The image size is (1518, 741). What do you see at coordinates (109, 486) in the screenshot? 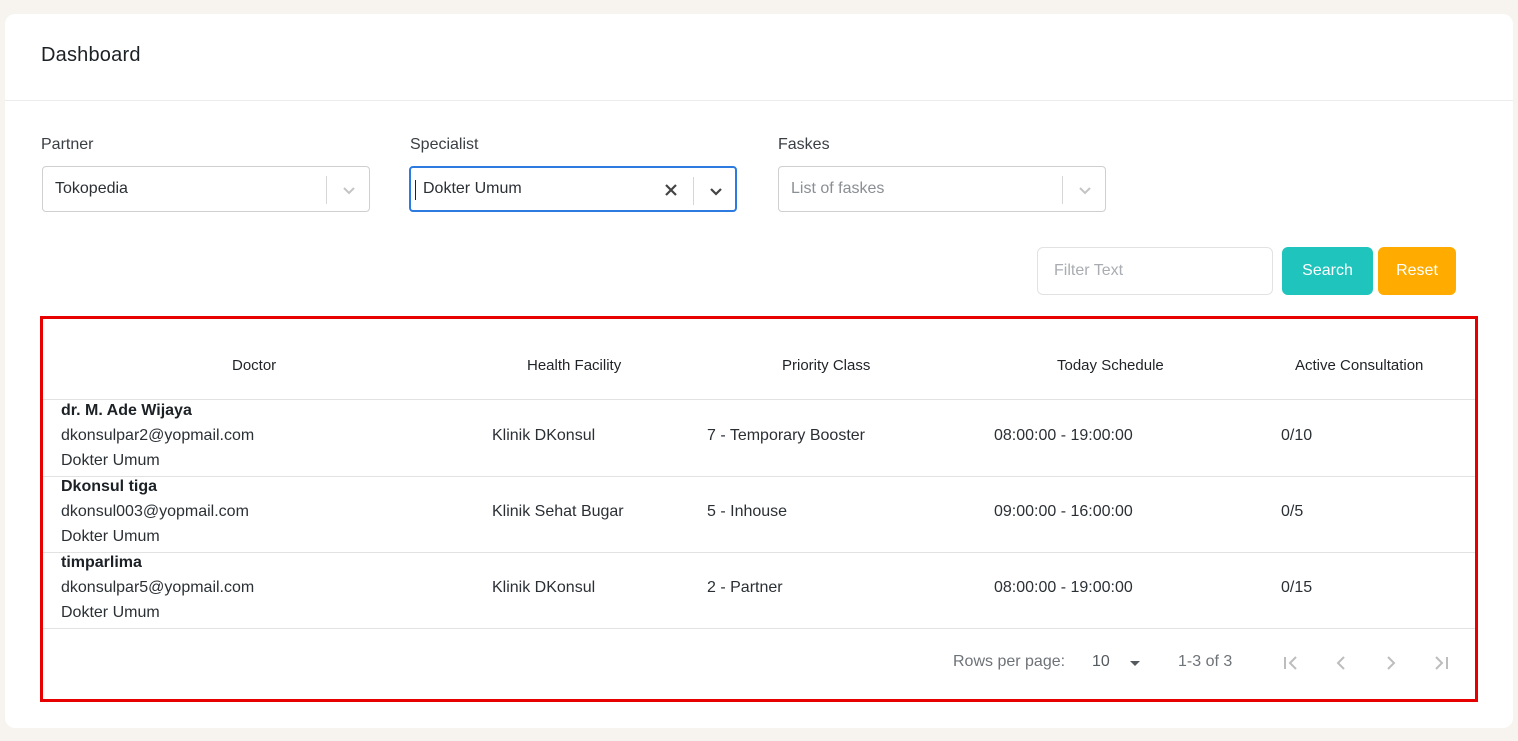
I see `doctor-name: Dkonsul tiga` at bounding box center [109, 486].